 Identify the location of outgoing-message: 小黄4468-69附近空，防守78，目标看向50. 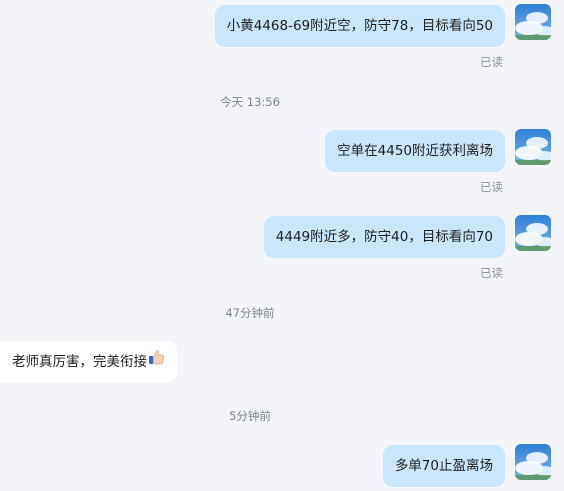
(359, 26).